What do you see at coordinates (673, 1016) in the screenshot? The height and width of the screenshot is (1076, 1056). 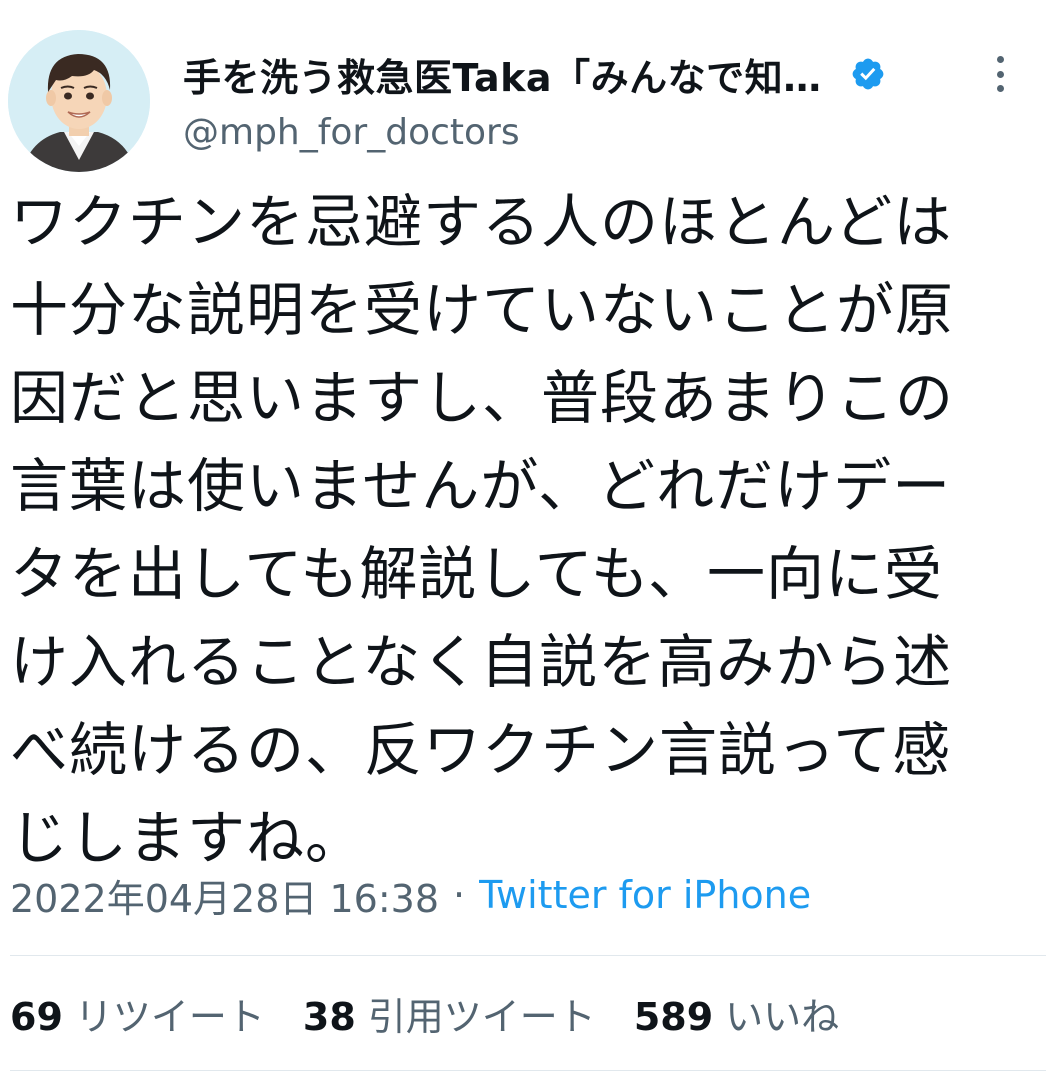 I see `likes-count: 589` at bounding box center [673, 1016].